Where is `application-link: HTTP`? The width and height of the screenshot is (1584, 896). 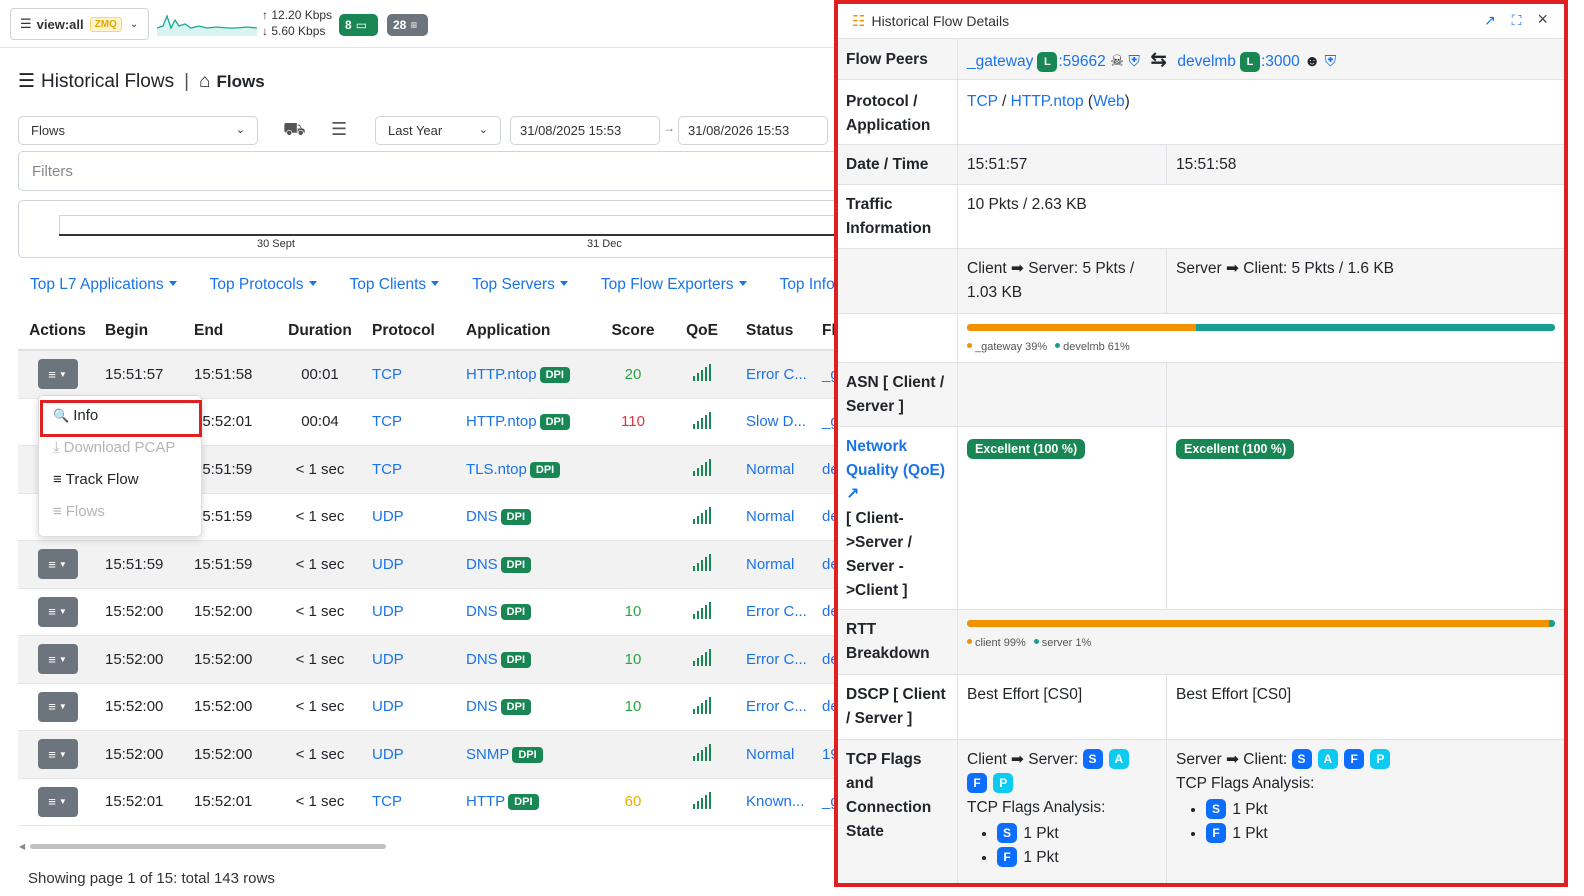
application-link: HTTP is located at coordinates (485, 801).